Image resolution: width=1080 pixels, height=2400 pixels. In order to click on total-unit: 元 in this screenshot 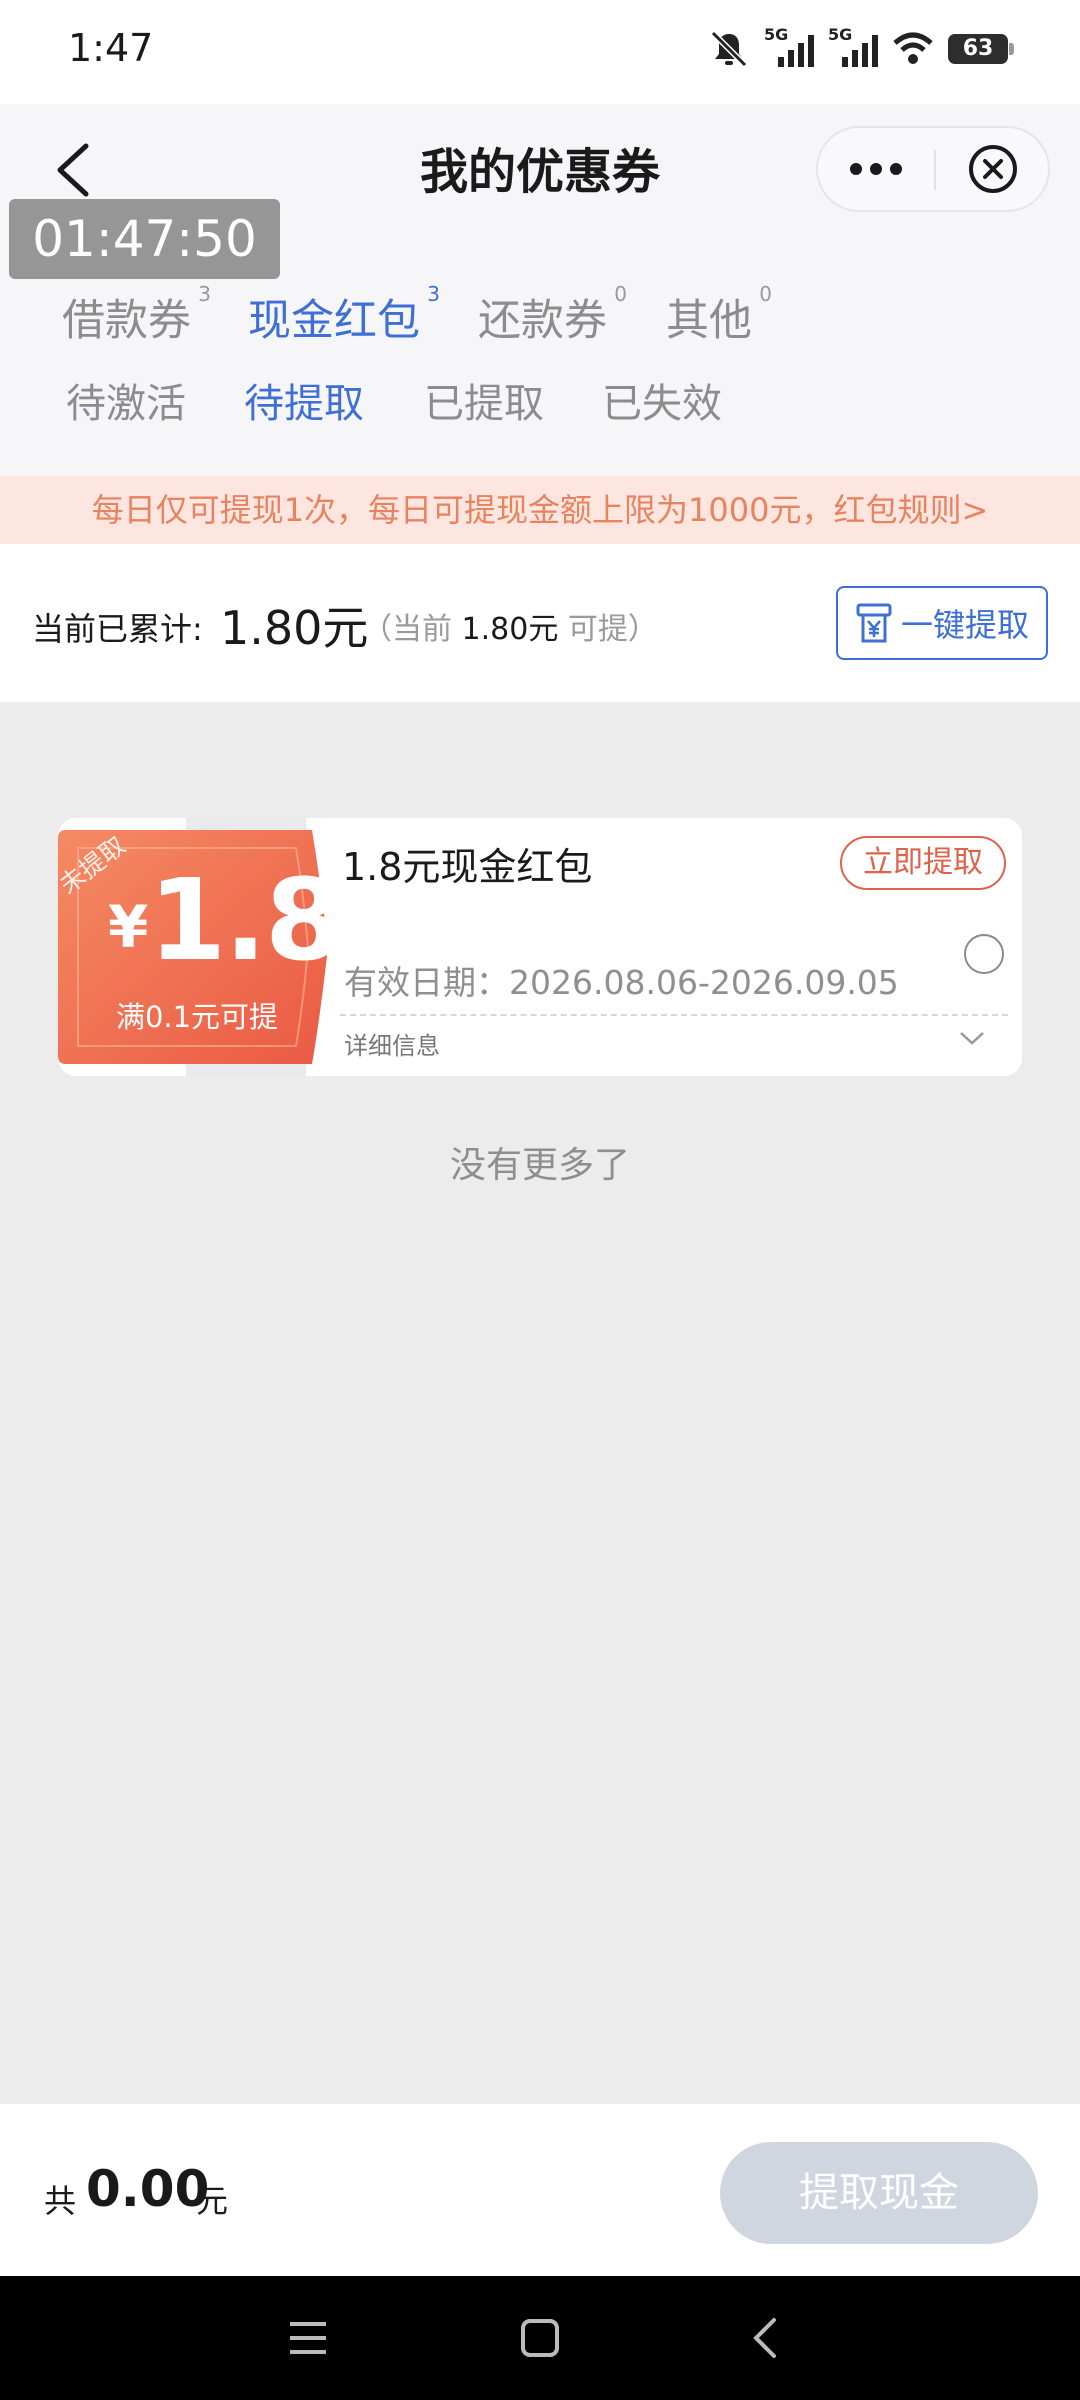, I will do `click(212, 2201)`.